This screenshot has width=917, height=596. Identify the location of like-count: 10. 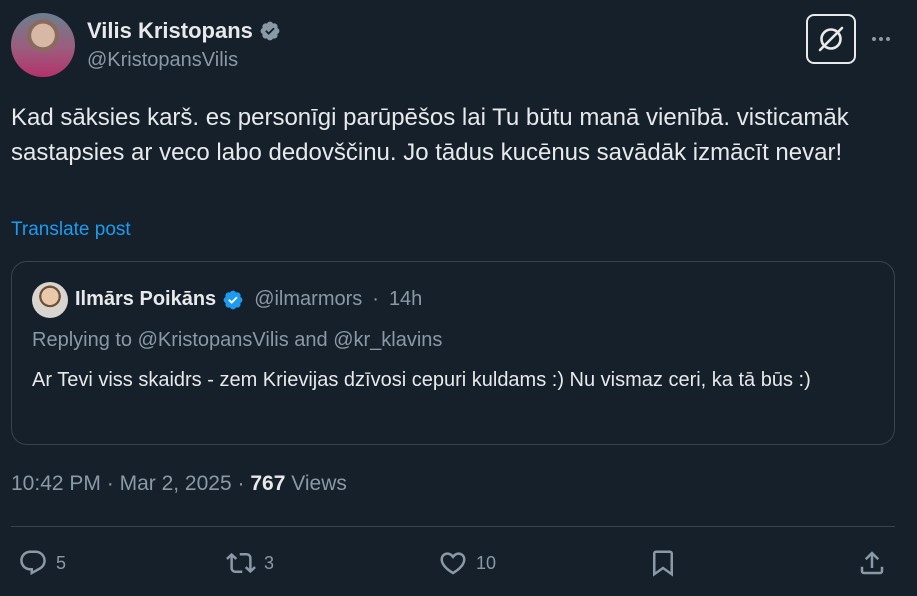
(486, 562).